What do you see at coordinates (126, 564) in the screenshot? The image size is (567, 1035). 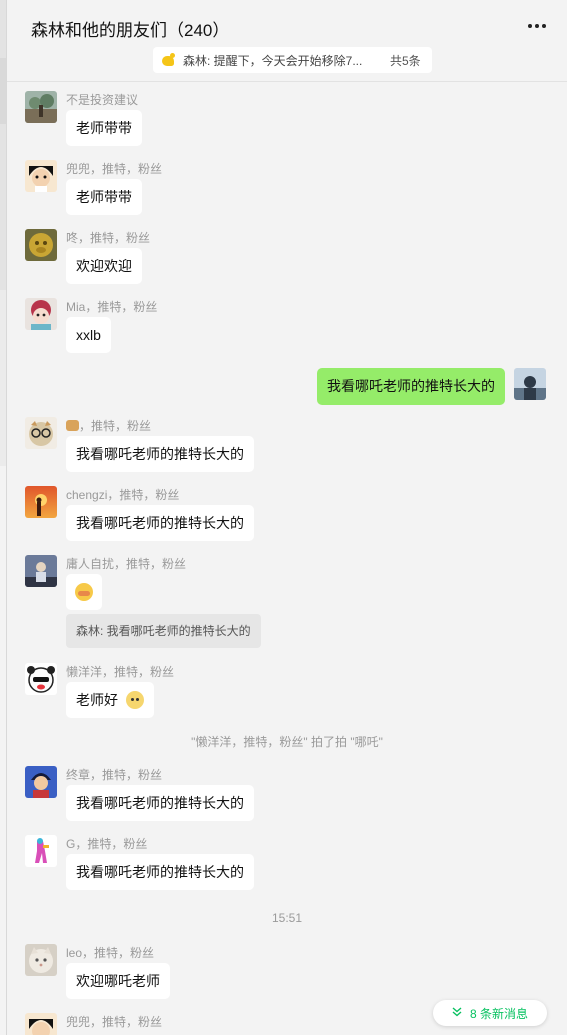 I see `sender-name: 庸人自扰，推特，粉丝` at bounding box center [126, 564].